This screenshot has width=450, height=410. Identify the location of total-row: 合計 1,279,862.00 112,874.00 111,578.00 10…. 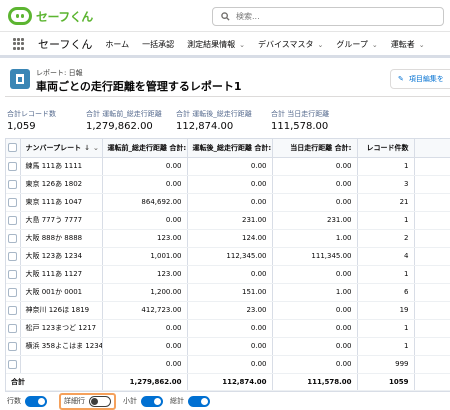
(228, 381).